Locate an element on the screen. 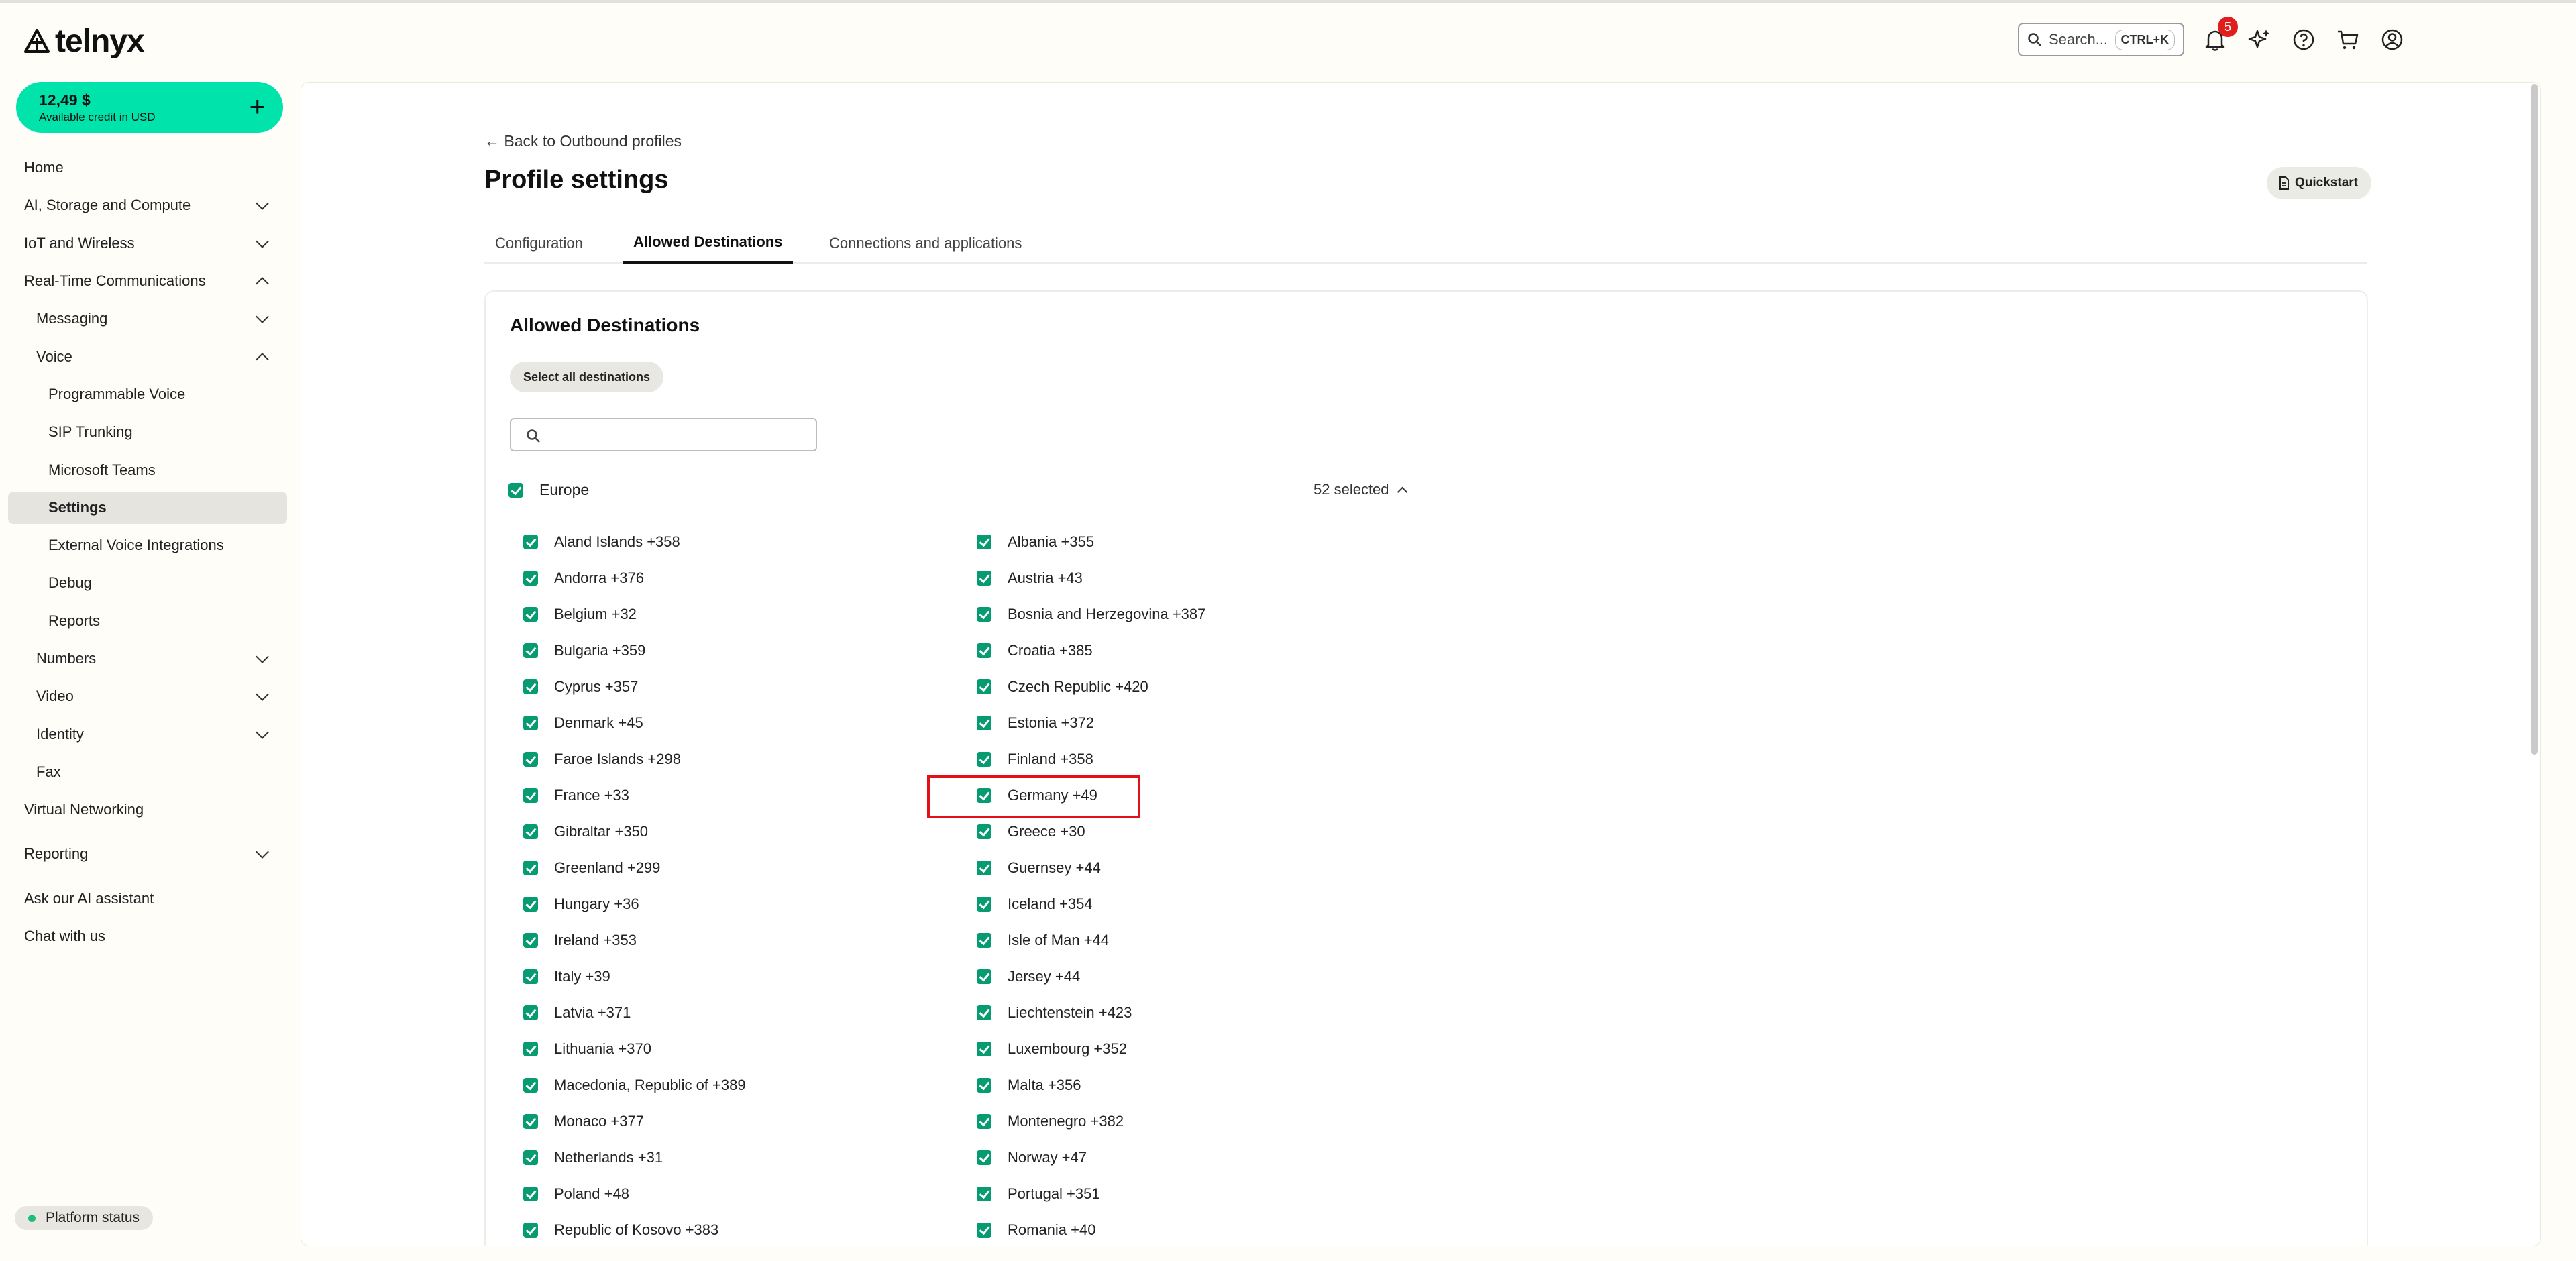 The height and width of the screenshot is (1261, 2576). country-item: Romania +40 is located at coordinates (1052, 1229).